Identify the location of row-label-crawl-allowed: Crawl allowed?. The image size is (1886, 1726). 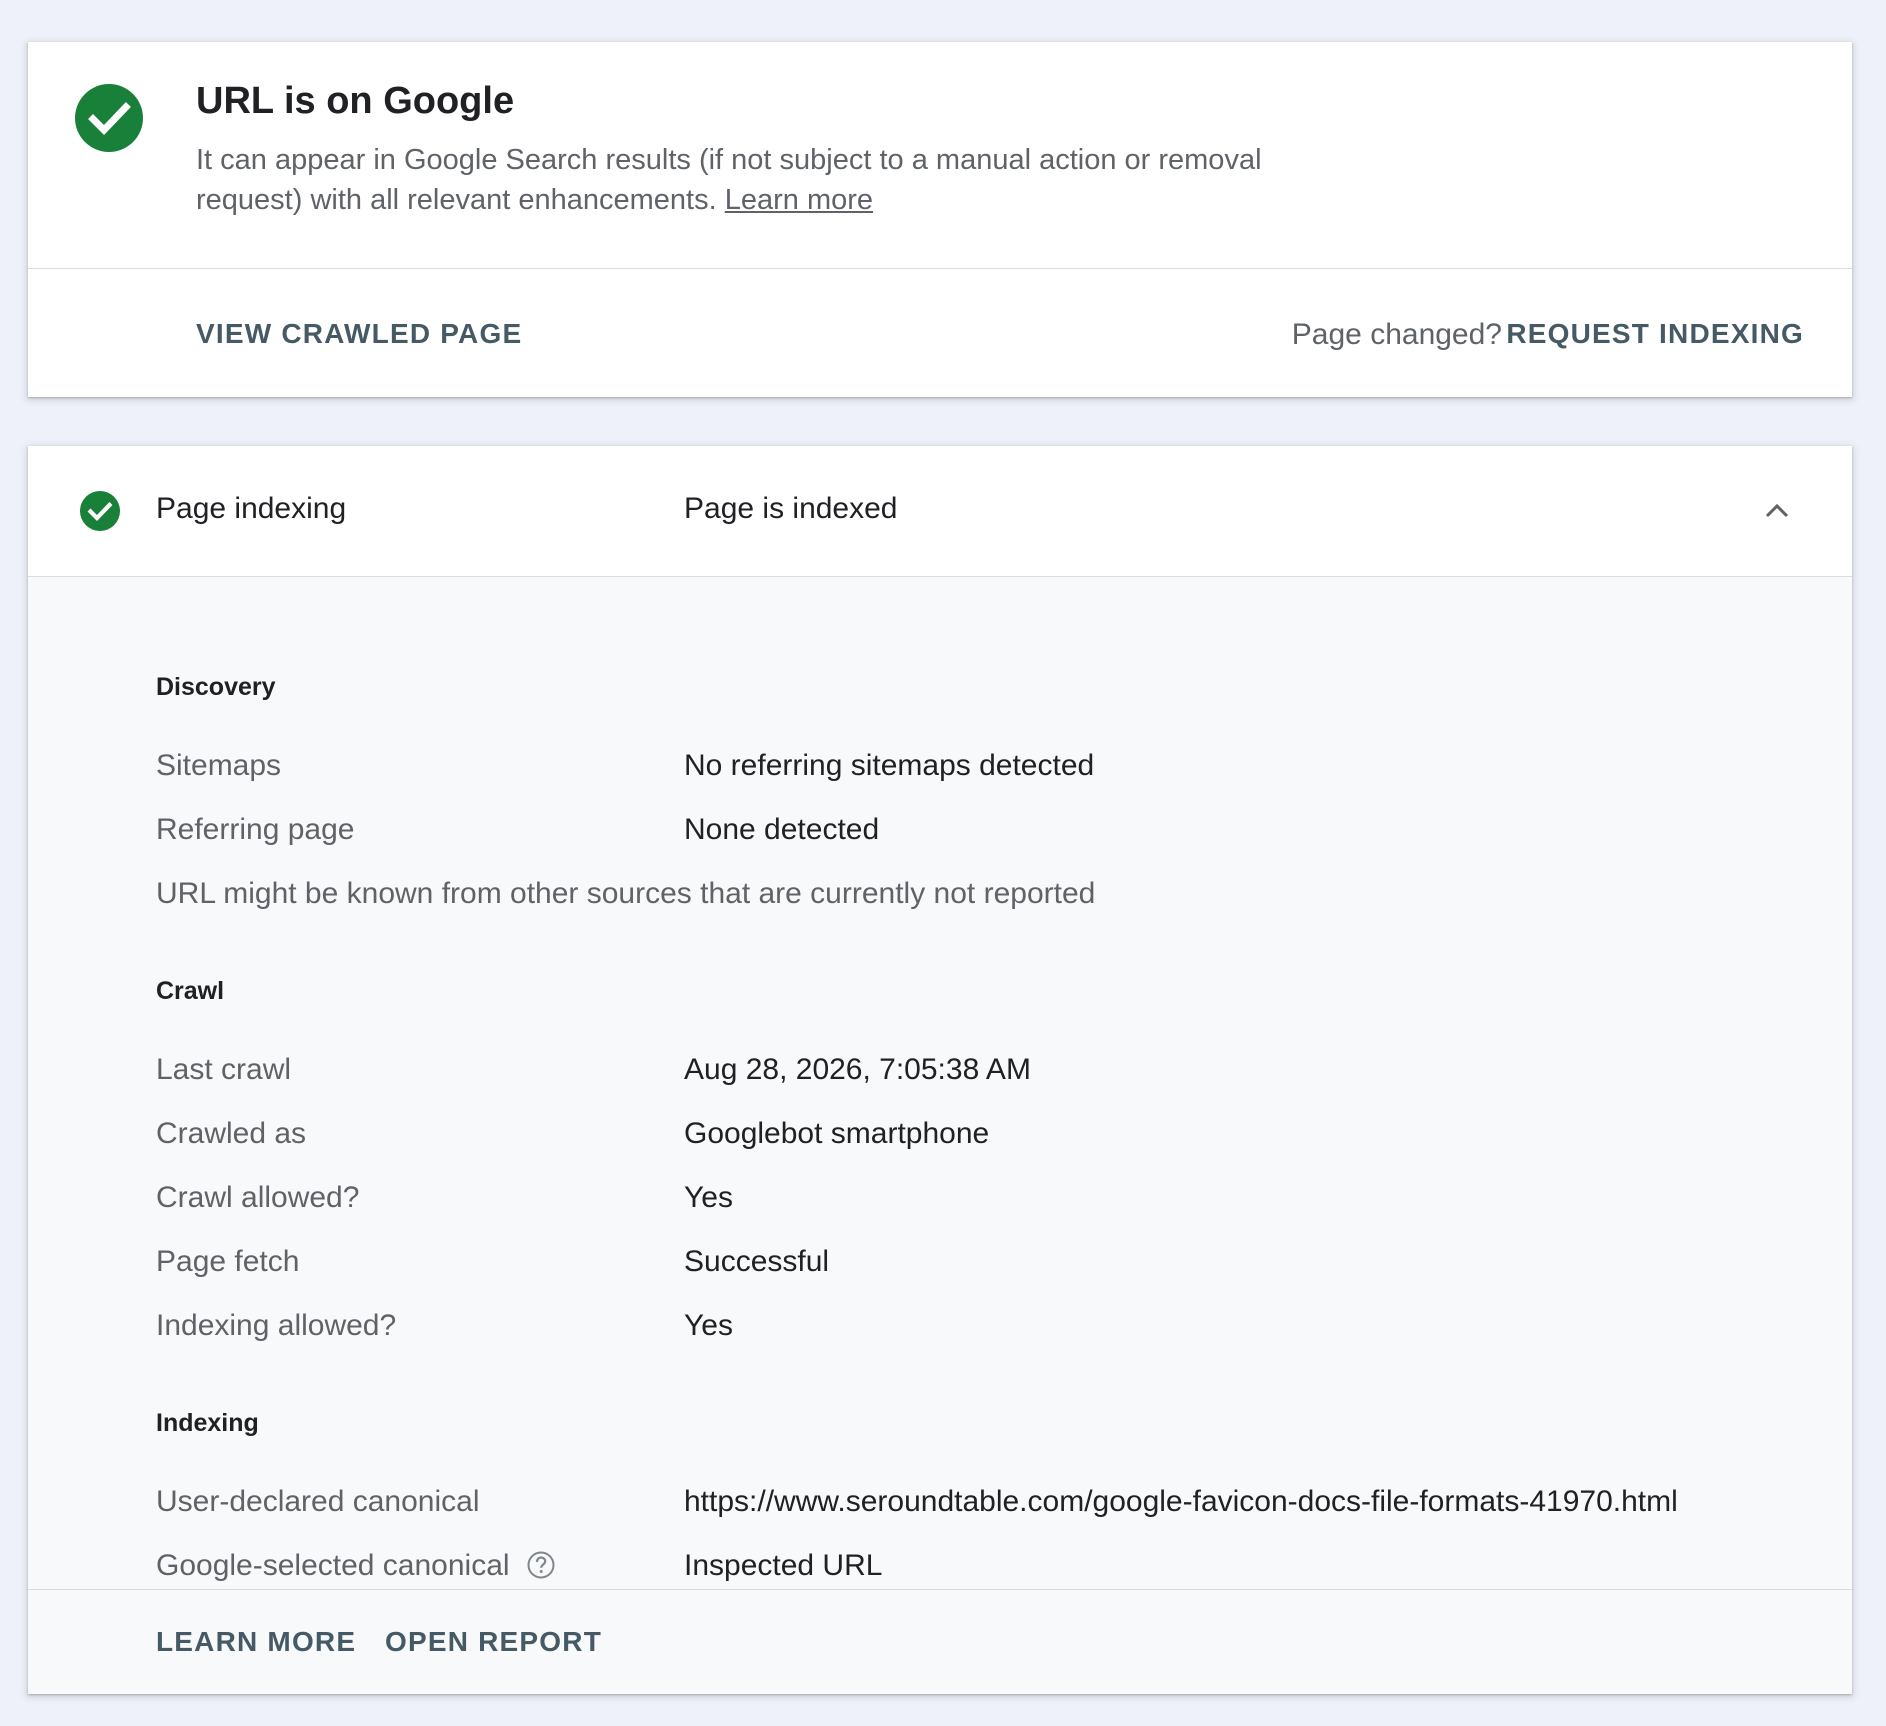
(258, 1197).